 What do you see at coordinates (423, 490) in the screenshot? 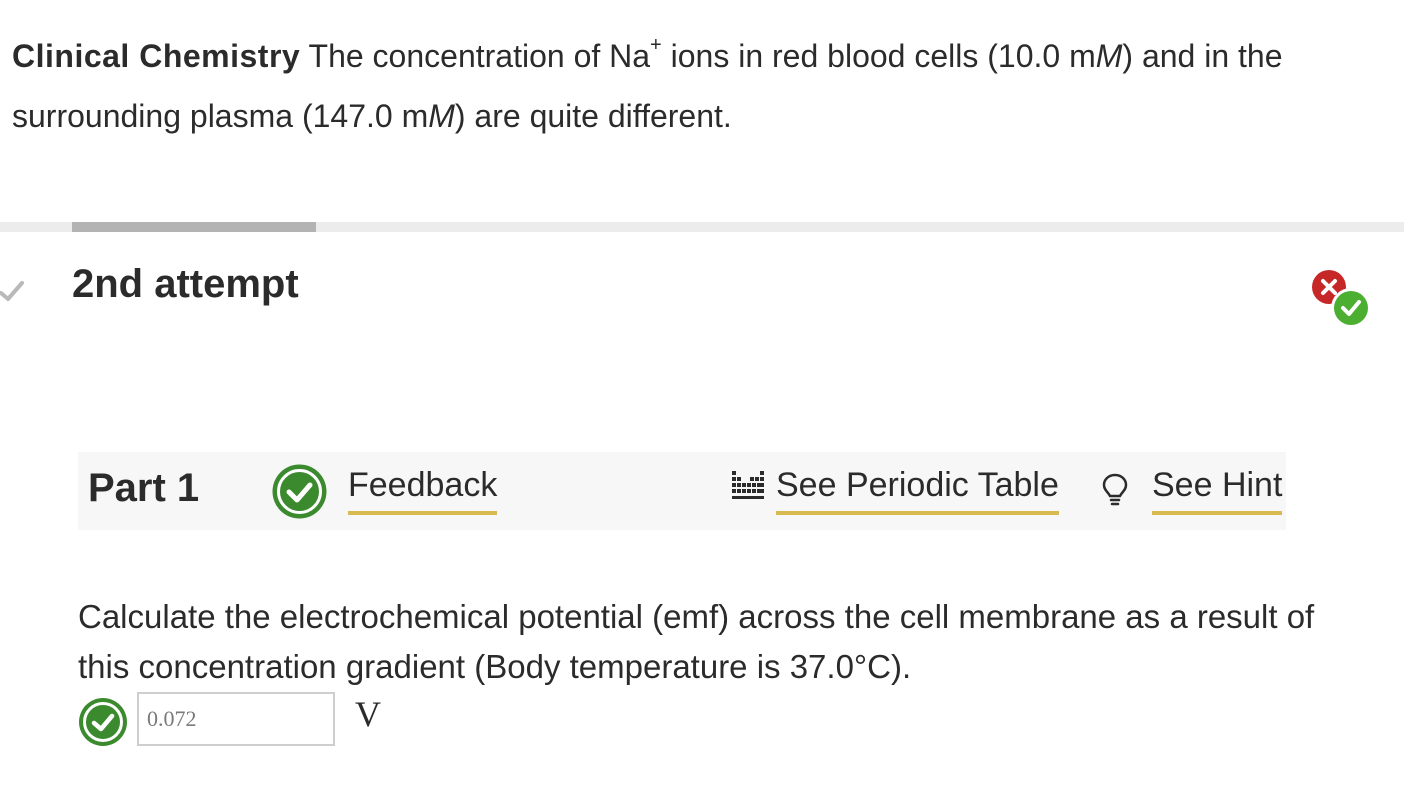
I see `feedback-link: Feedback` at bounding box center [423, 490].